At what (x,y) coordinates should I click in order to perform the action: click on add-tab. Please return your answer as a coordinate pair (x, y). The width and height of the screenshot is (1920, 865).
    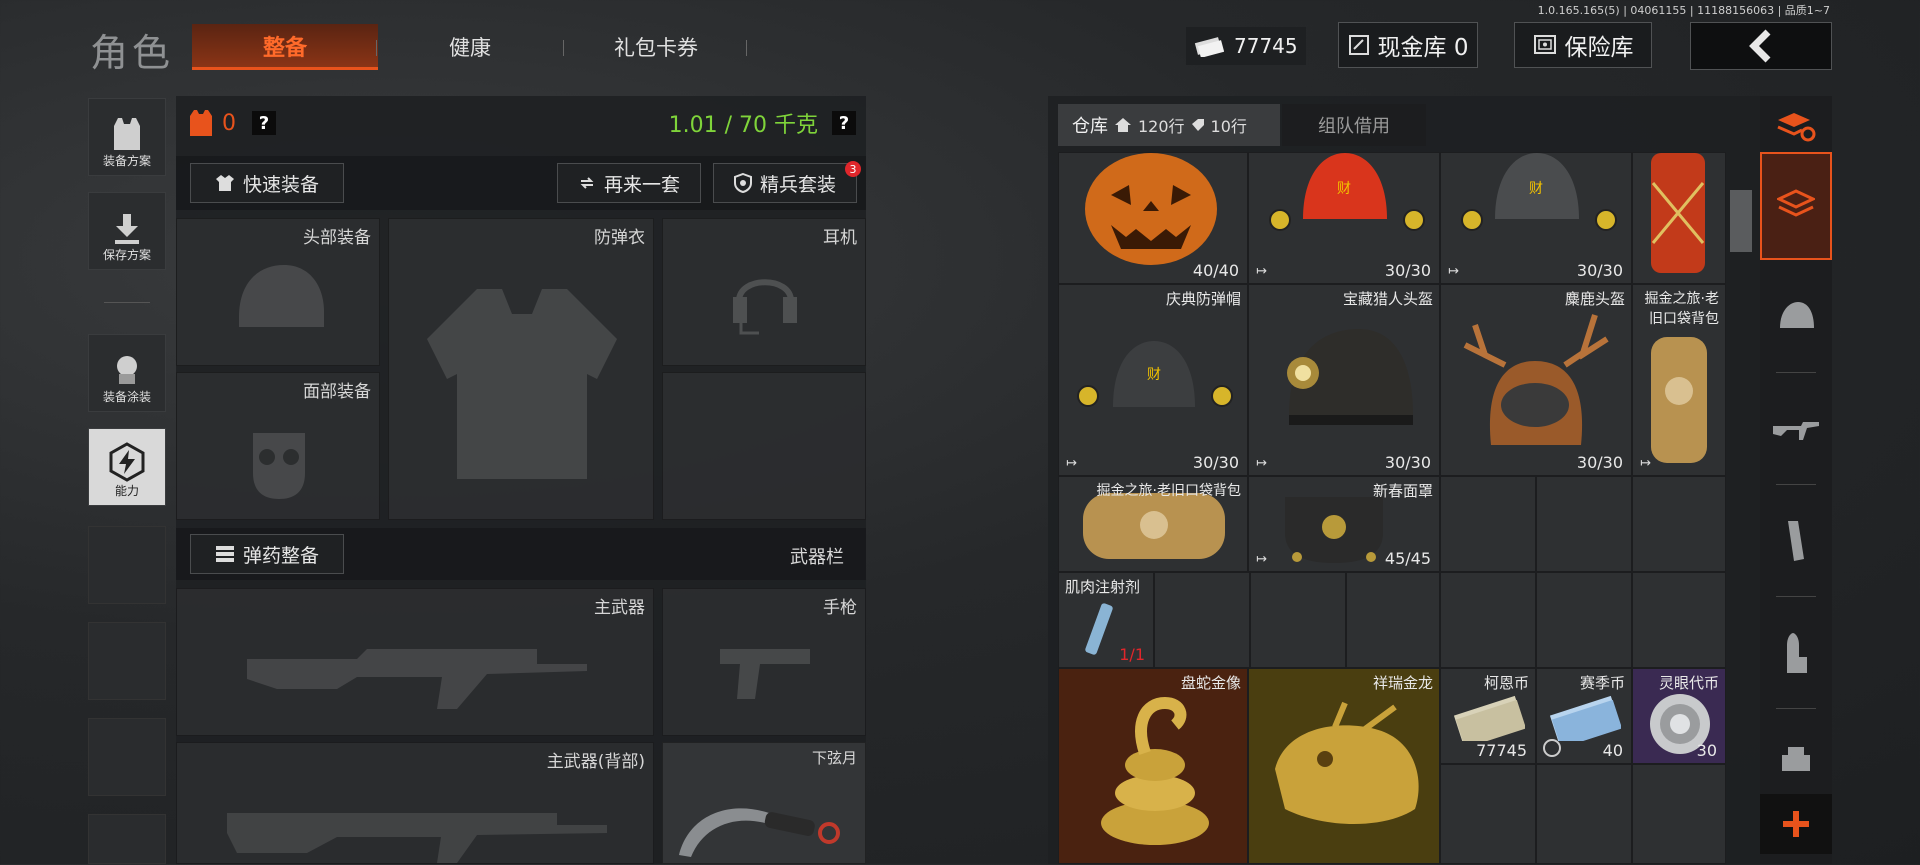
    Looking at the image, I should click on (1796, 824).